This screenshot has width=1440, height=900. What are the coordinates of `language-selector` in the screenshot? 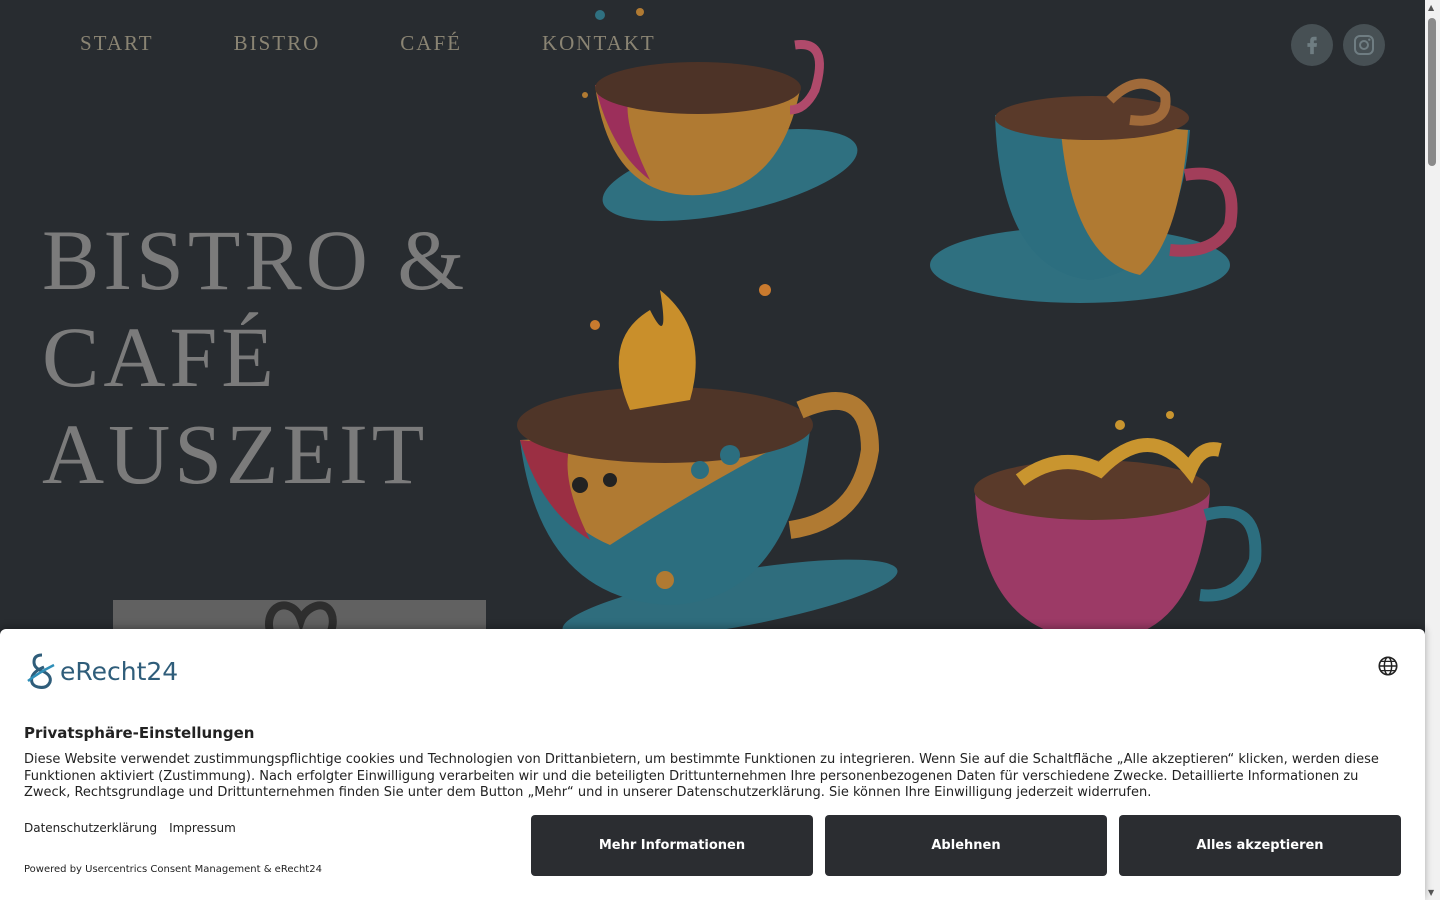 It's located at (1388, 668).